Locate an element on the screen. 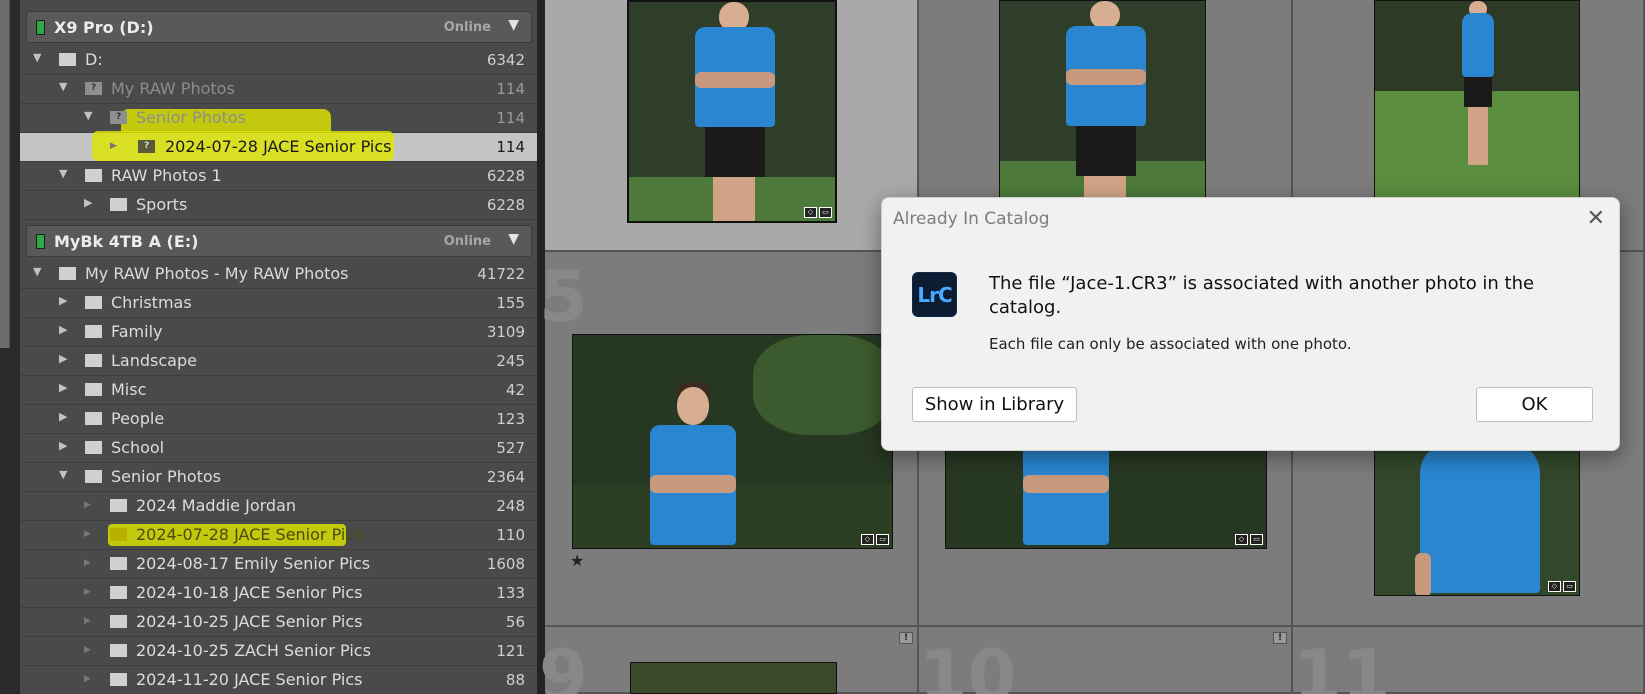 The width and height of the screenshot is (1645, 694). left-scrollbar is located at coordinates (5, 174).